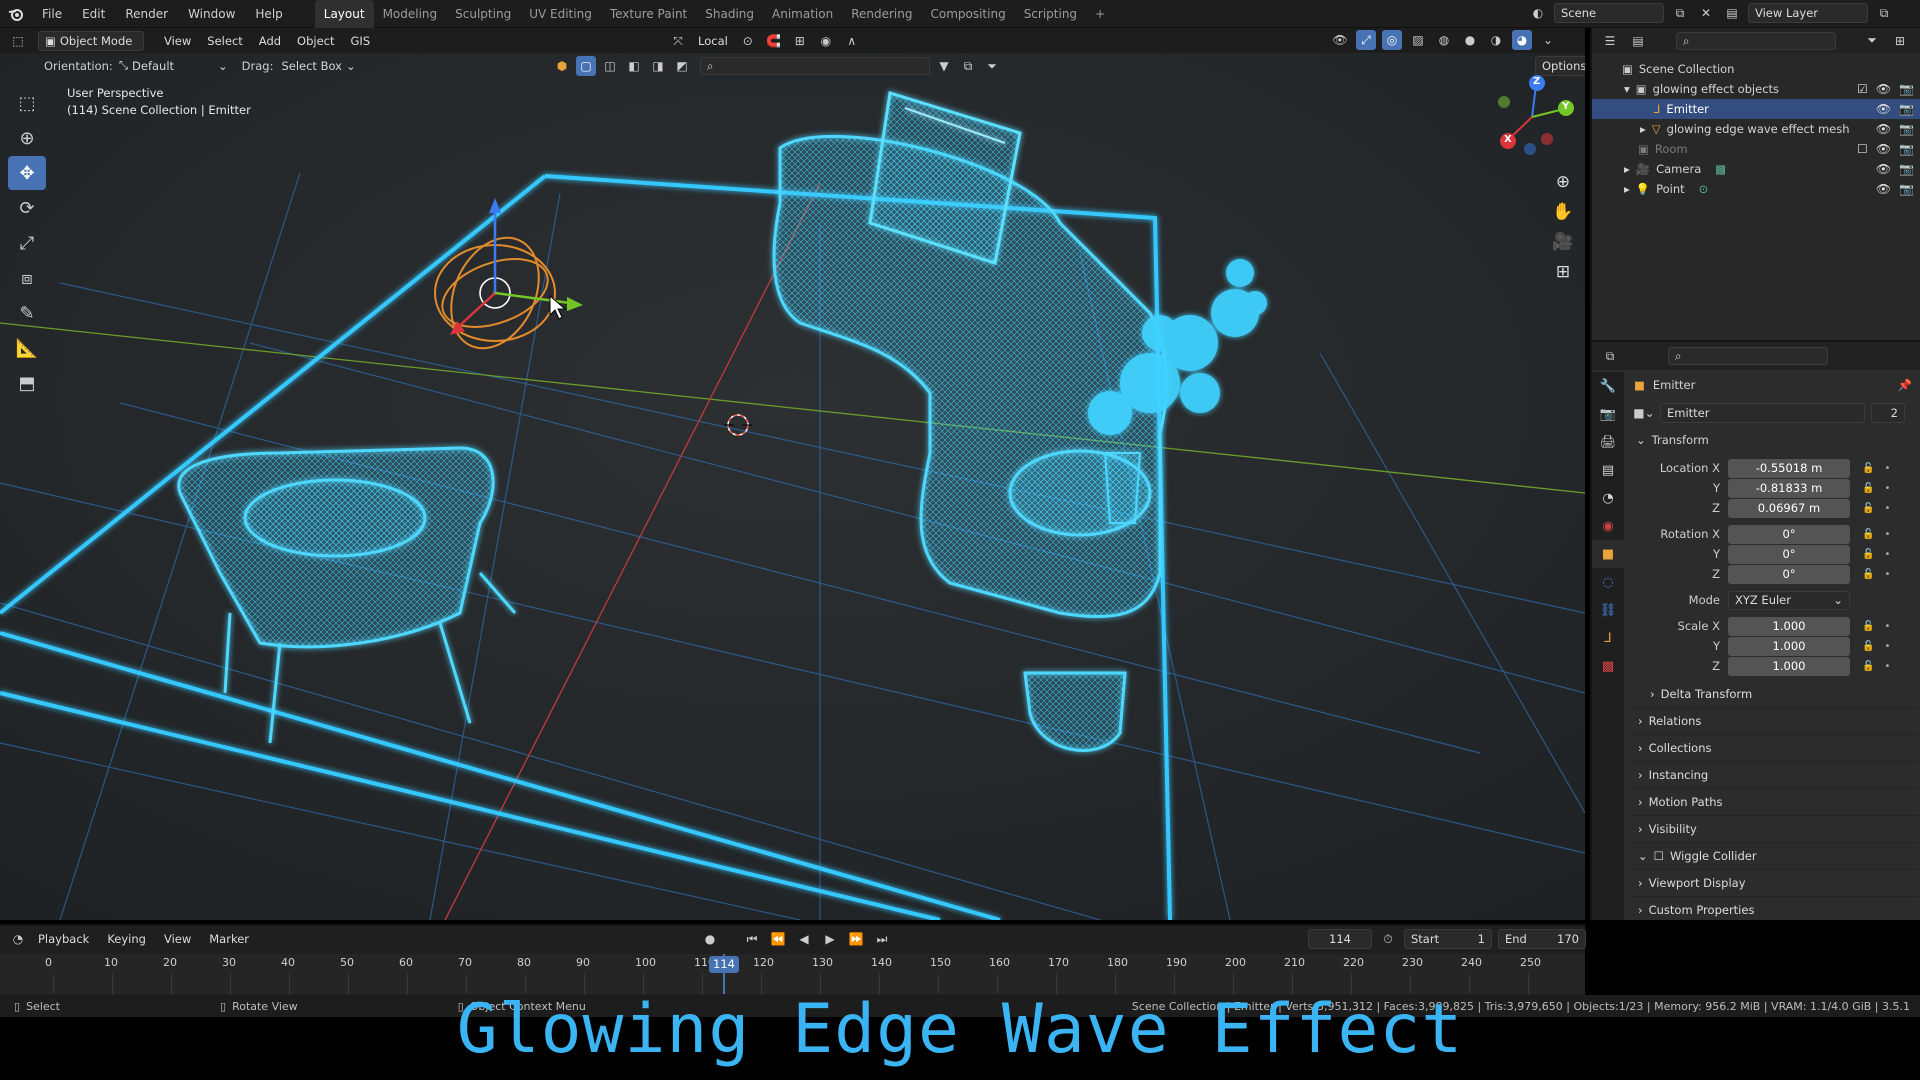  What do you see at coordinates (1608, 386) in the screenshot?
I see `tool-tab-icon: 🔧` at bounding box center [1608, 386].